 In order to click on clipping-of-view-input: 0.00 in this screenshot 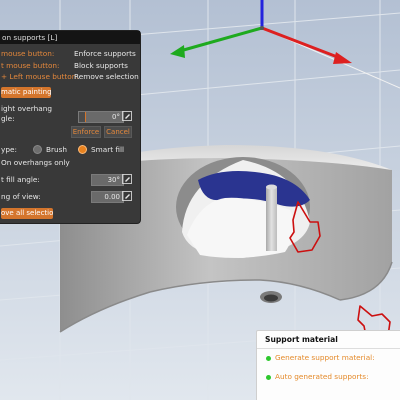, I will do `click(107, 197)`.